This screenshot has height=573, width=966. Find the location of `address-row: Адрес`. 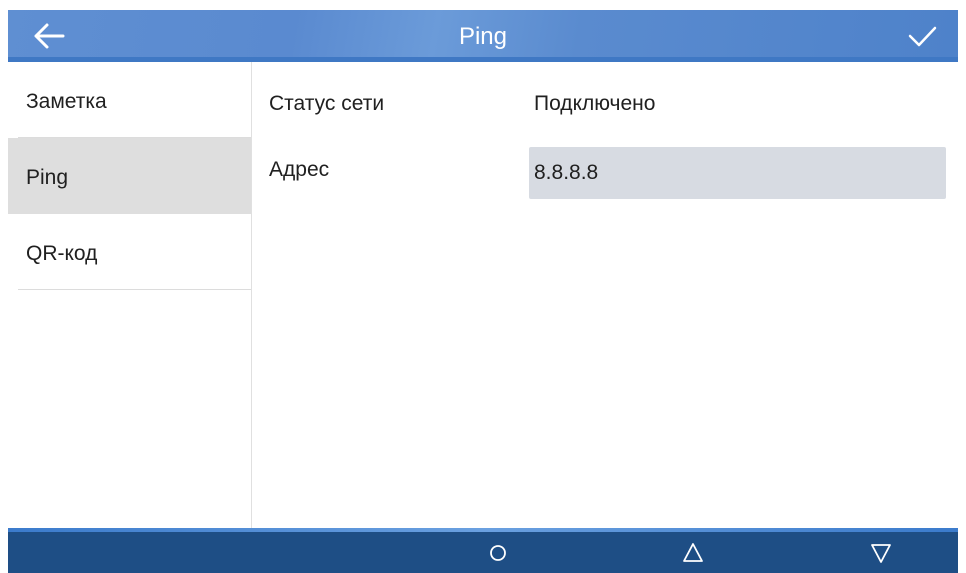

address-row: Адрес is located at coordinates (605, 170).